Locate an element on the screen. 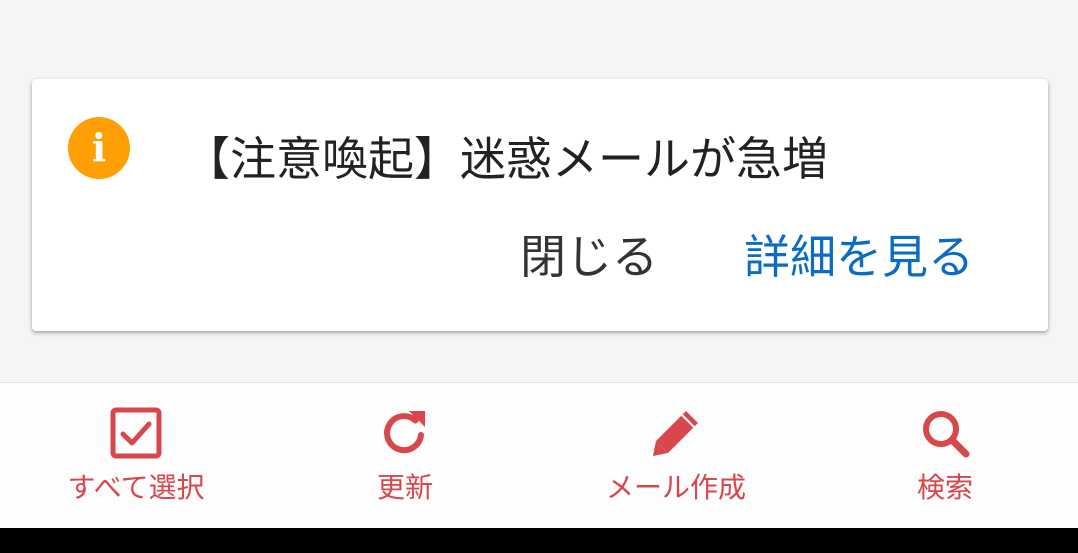  refresh-label: 更新 is located at coordinates (404, 487).